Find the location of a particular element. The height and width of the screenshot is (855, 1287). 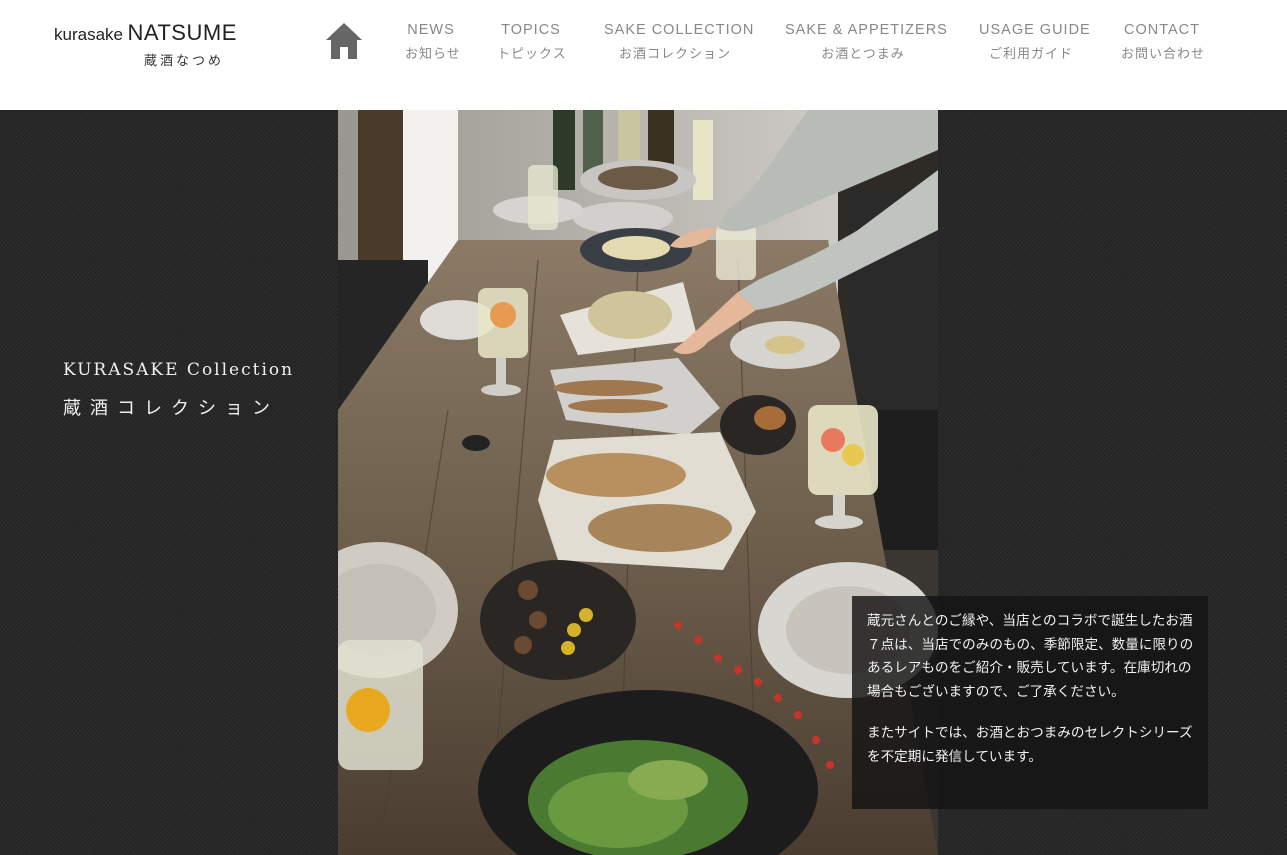

hero-title: KURASAKE Collection 蔵酒コレクション is located at coordinates (178, 390).